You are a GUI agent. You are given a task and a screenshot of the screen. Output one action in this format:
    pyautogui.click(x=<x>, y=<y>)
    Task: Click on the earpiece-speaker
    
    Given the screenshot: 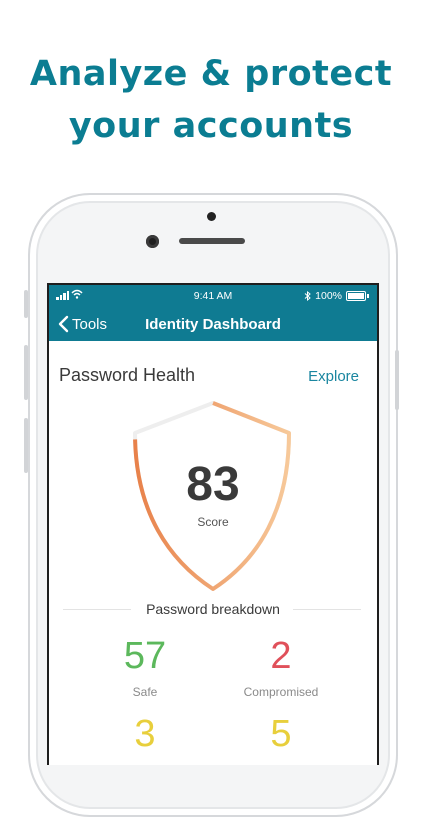 What is the action you would take?
    pyautogui.click(x=212, y=241)
    